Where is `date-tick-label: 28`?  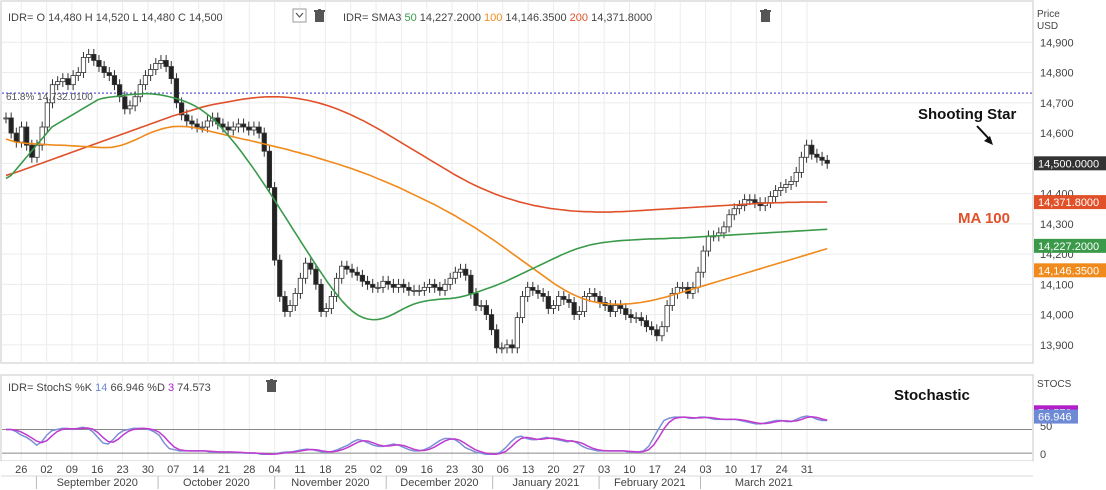
date-tick-label: 28 is located at coordinates (249, 470).